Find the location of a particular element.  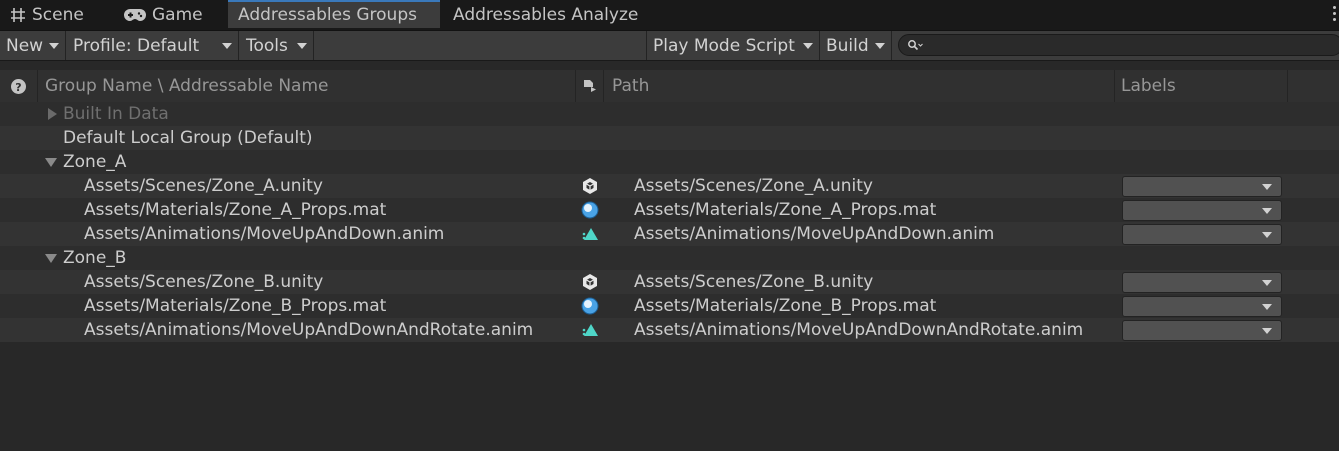

tools-dropdown: Tools is located at coordinates (277, 45).